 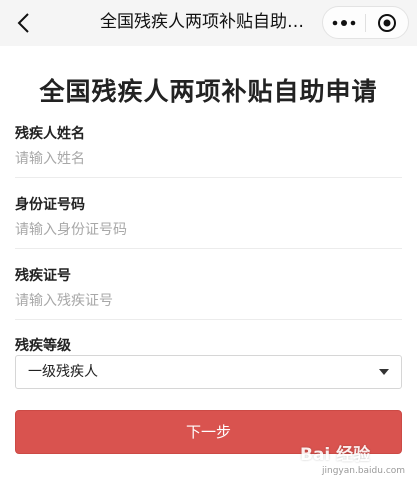 I want to click on mini-program-capsule, so click(x=365, y=22).